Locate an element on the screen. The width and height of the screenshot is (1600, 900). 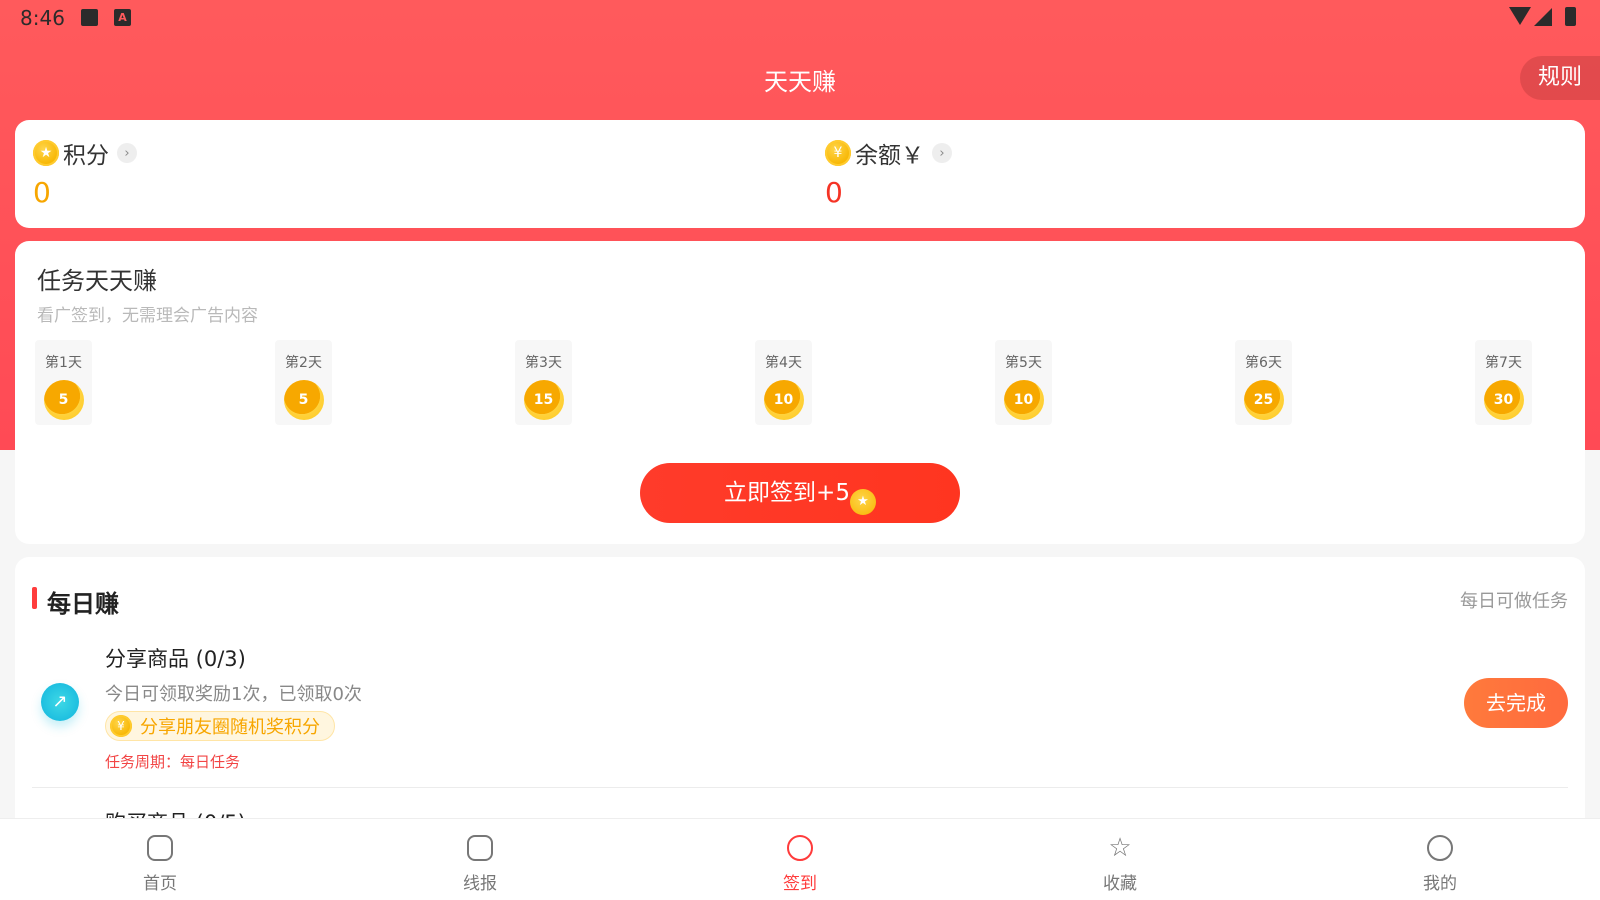
tab-label: 线报 is located at coordinates (480, 884).